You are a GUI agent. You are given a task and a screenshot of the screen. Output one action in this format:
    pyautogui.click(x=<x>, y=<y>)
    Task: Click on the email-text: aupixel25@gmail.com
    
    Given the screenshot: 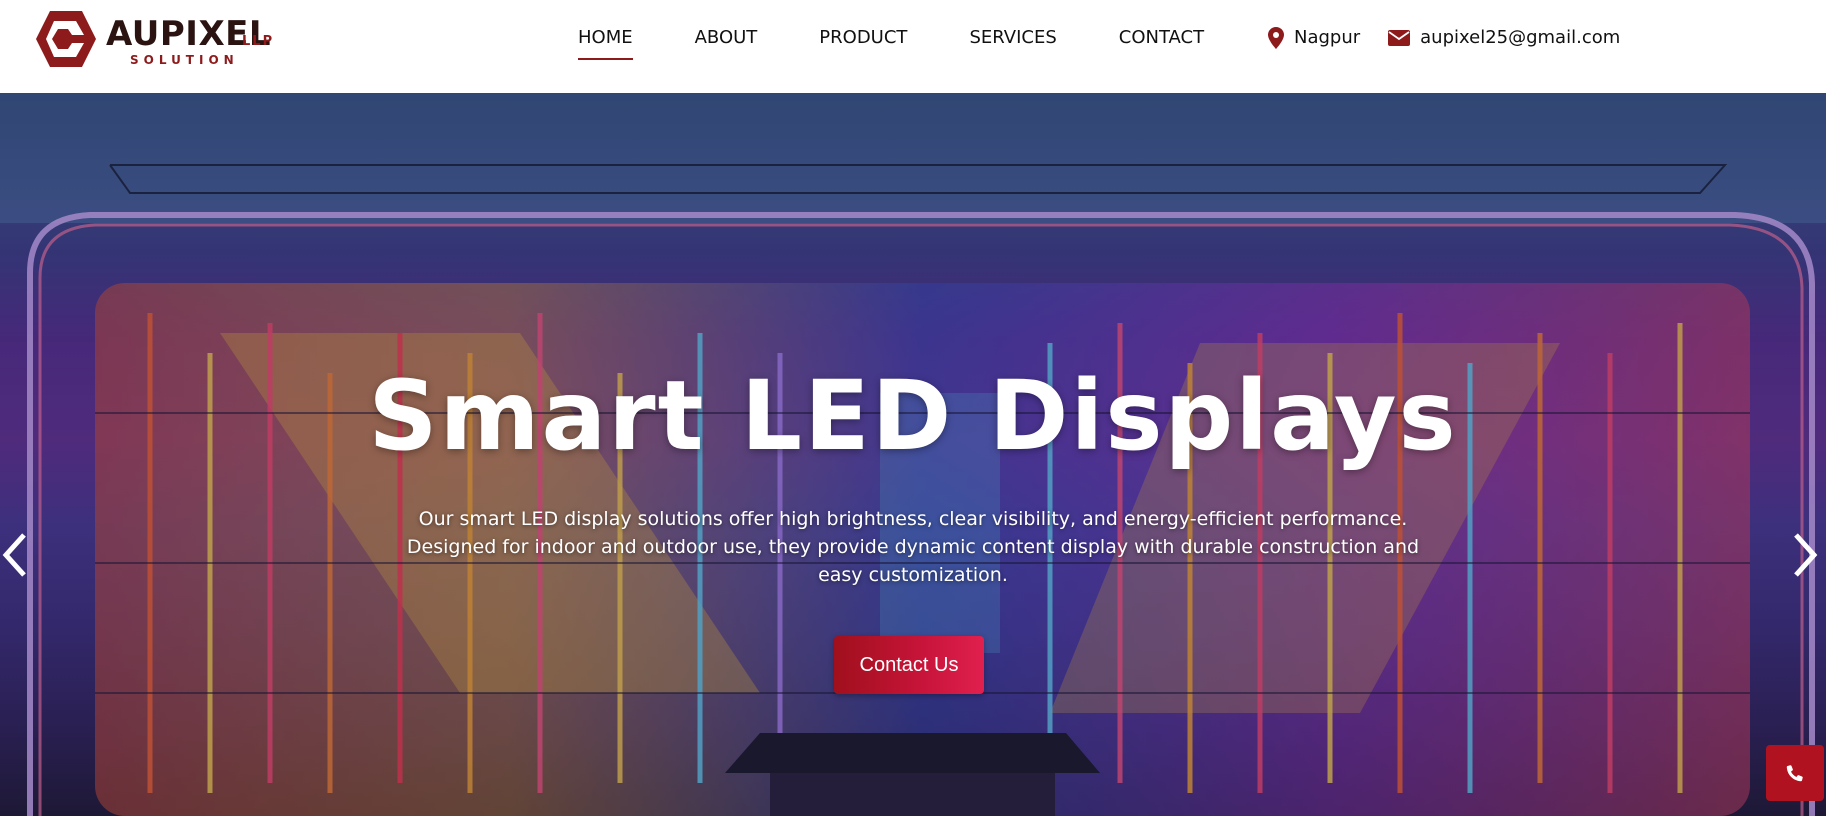 What is the action you would take?
    pyautogui.click(x=1520, y=38)
    